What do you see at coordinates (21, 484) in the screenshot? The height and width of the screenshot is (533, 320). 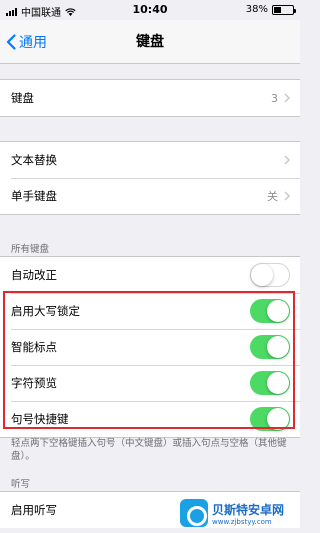 I see `dictation-header: 听写` at bounding box center [21, 484].